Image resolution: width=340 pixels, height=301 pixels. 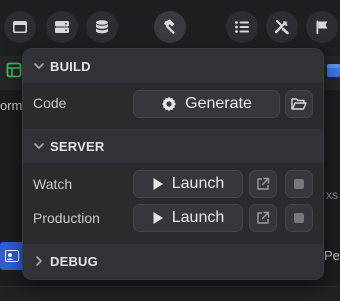 I want to click on server-button, so click(x=62, y=27).